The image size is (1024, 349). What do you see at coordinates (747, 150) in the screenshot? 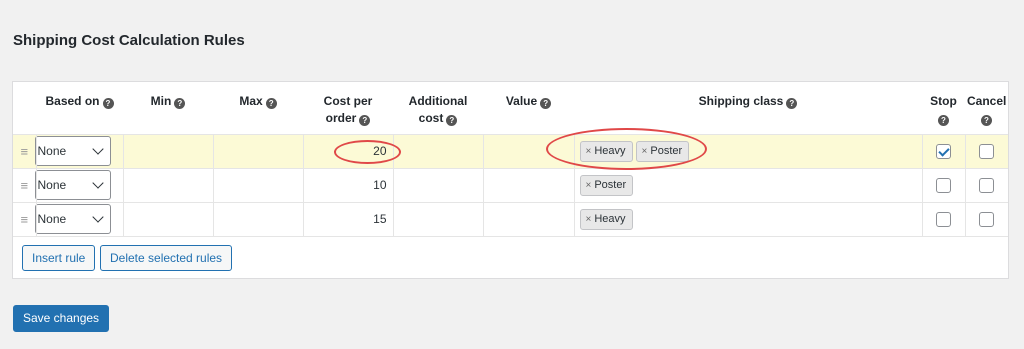
I see `shipping-class-select: × Heavy × Poster` at bounding box center [747, 150].